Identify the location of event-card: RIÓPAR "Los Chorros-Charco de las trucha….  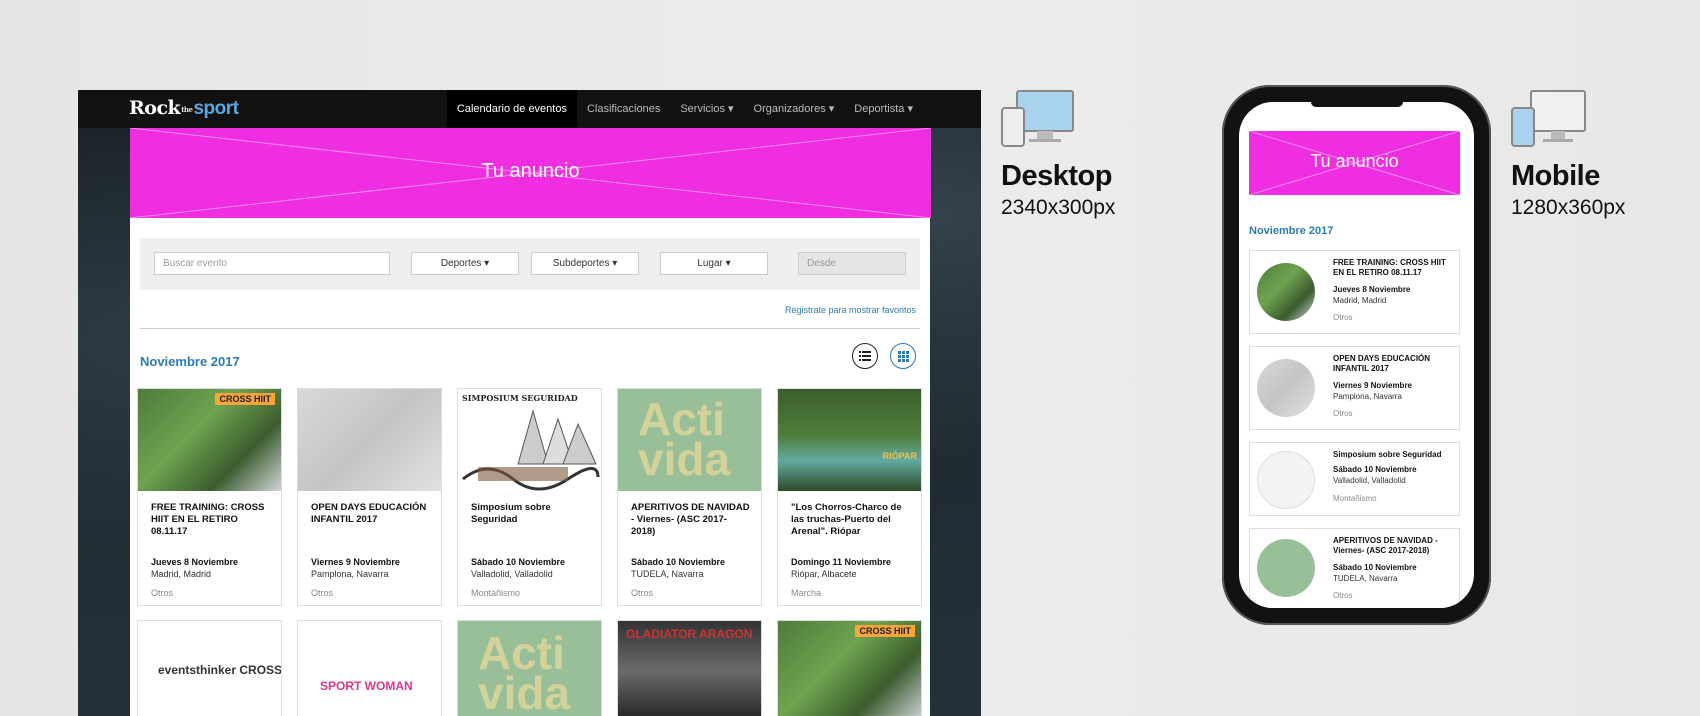
(849, 497).